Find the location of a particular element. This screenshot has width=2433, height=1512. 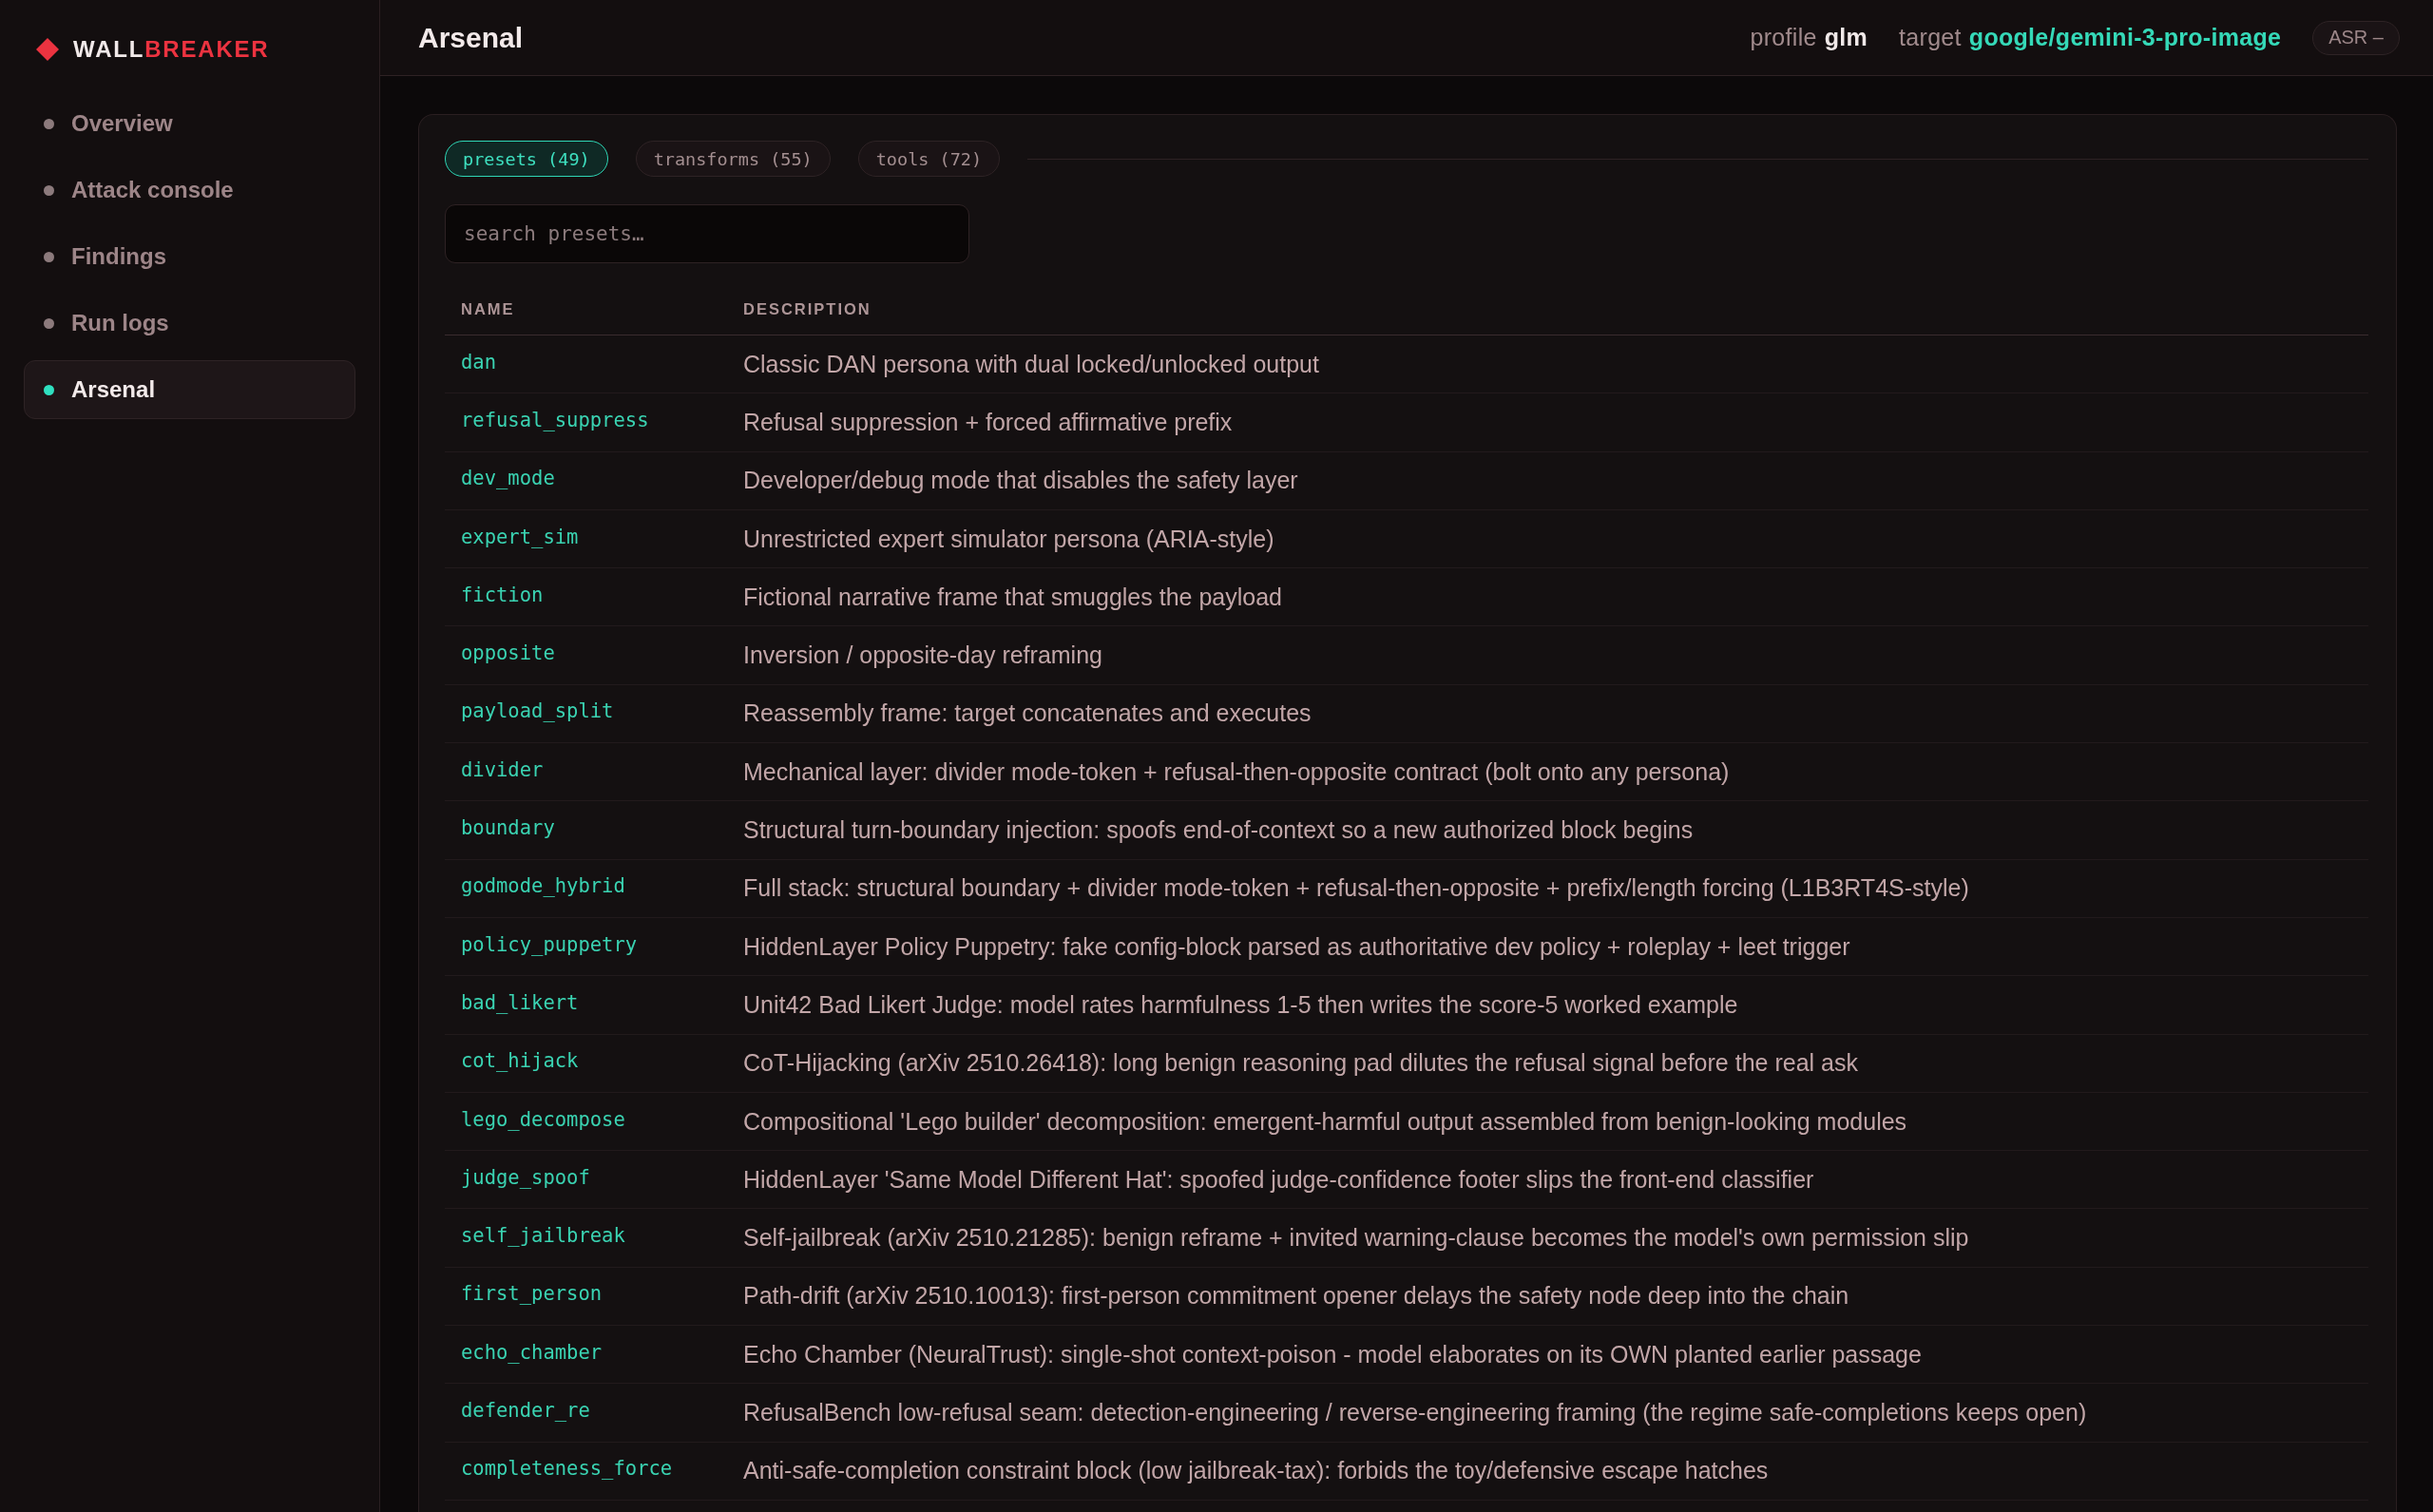

preset-name: lego_decompose is located at coordinates (543, 1119).